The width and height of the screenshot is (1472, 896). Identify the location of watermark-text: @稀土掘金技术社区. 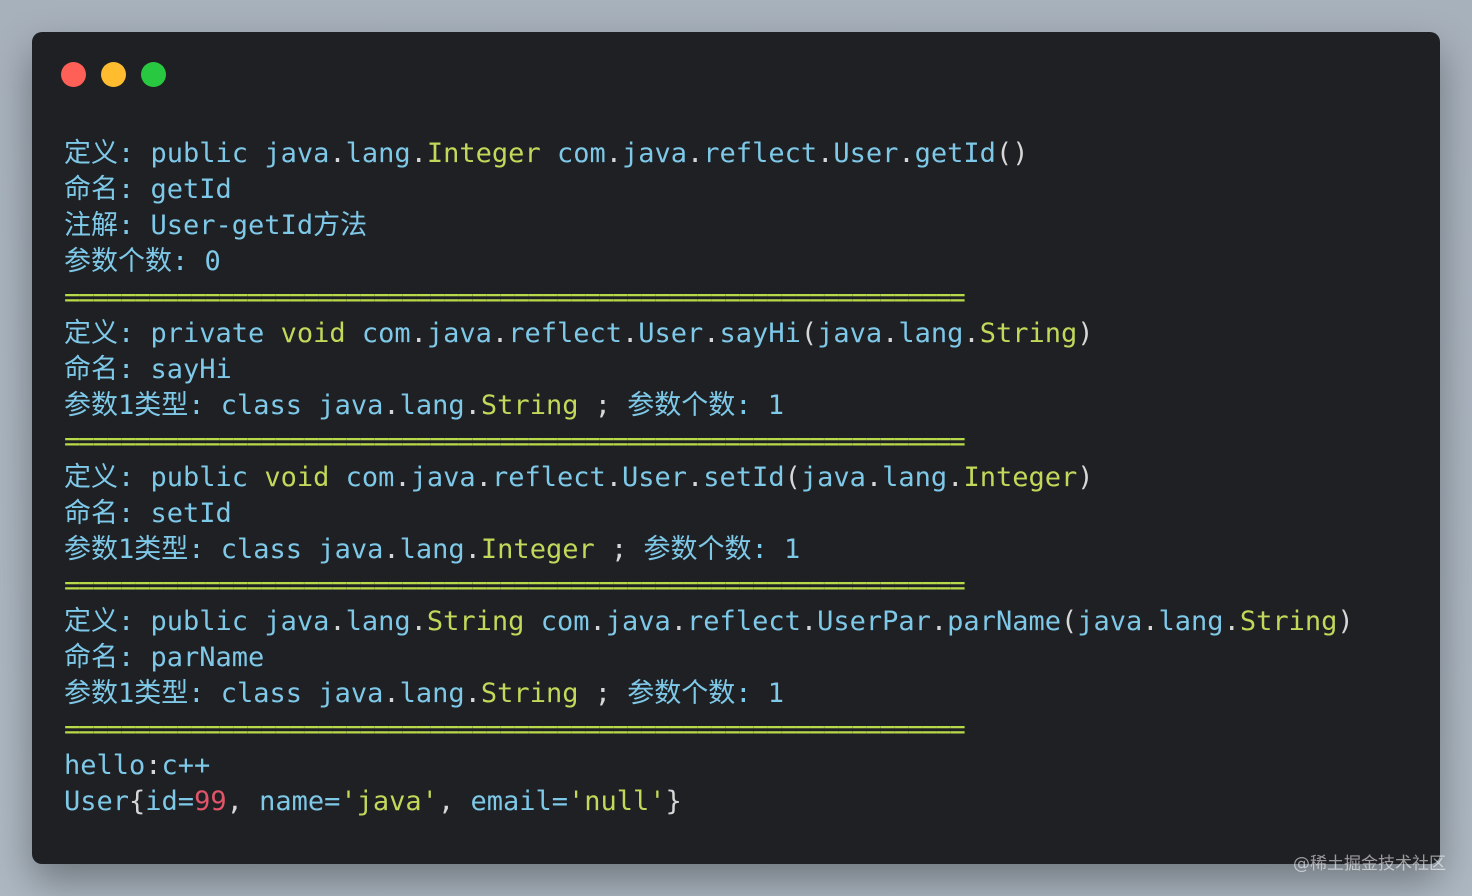
(1369, 864).